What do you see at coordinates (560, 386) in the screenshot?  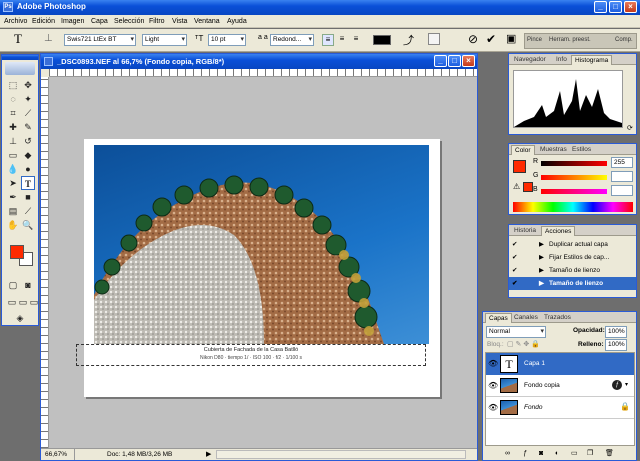 I see `layer-row: 👁 Fondo copia ƒ ▾` at bounding box center [560, 386].